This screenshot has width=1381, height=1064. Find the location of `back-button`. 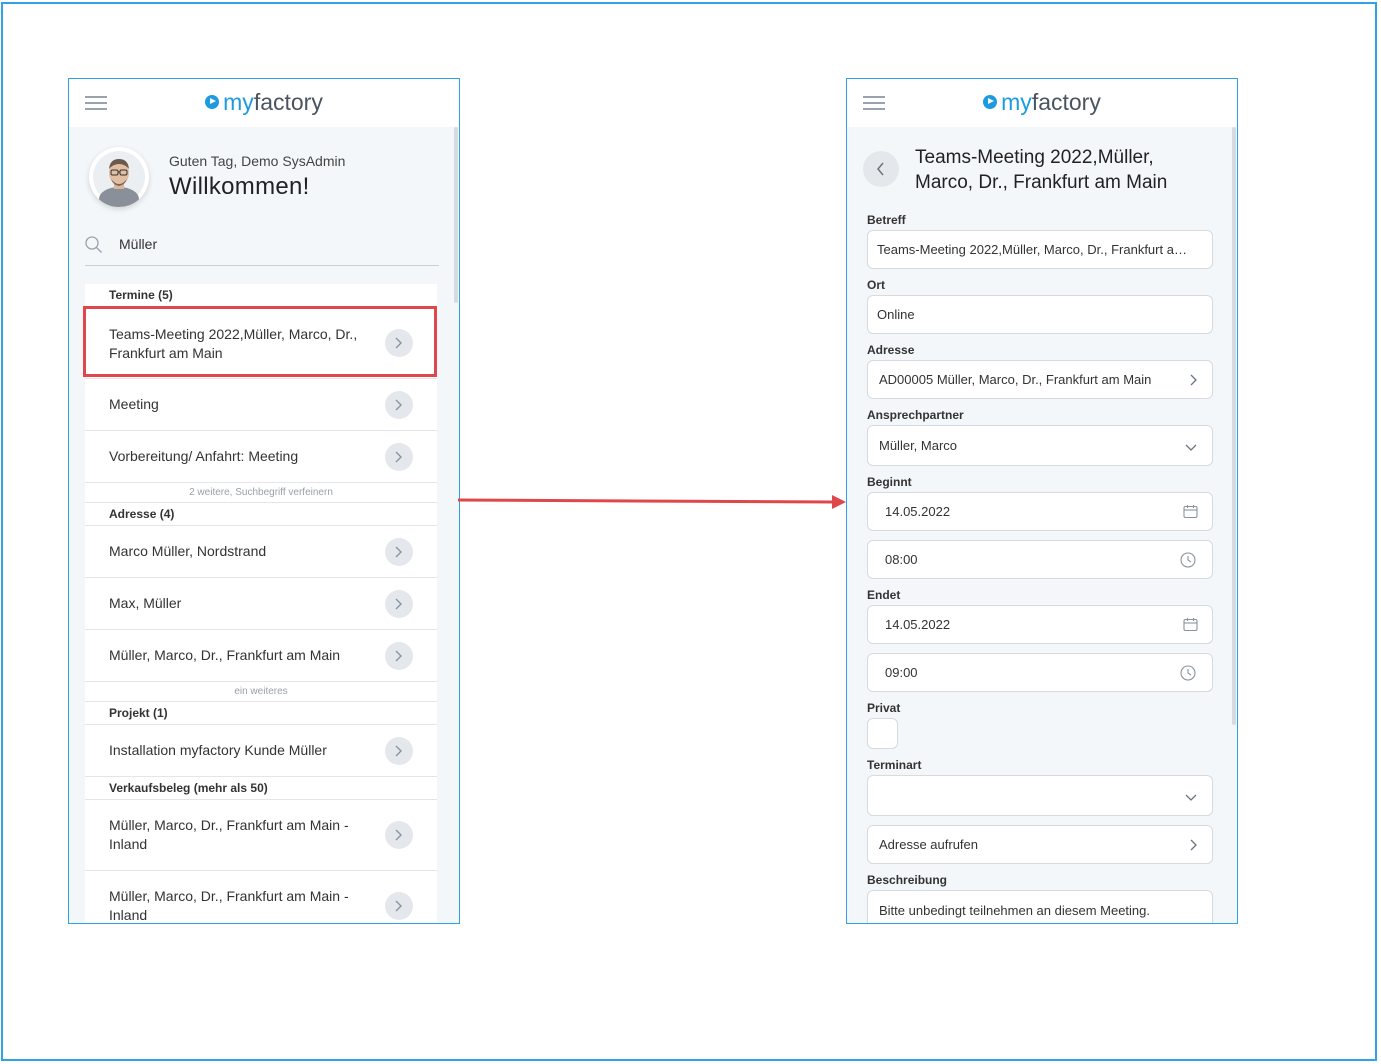

back-button is located at coordinates (881, 169).